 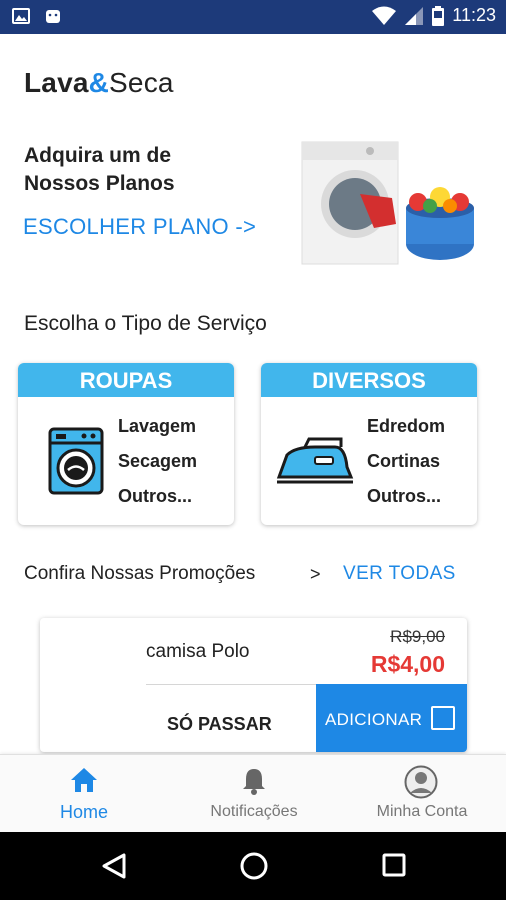 What do you see at coordinates (84, 780) in the screenshot?
I see `home-icon` at bounding box center [84, 780].